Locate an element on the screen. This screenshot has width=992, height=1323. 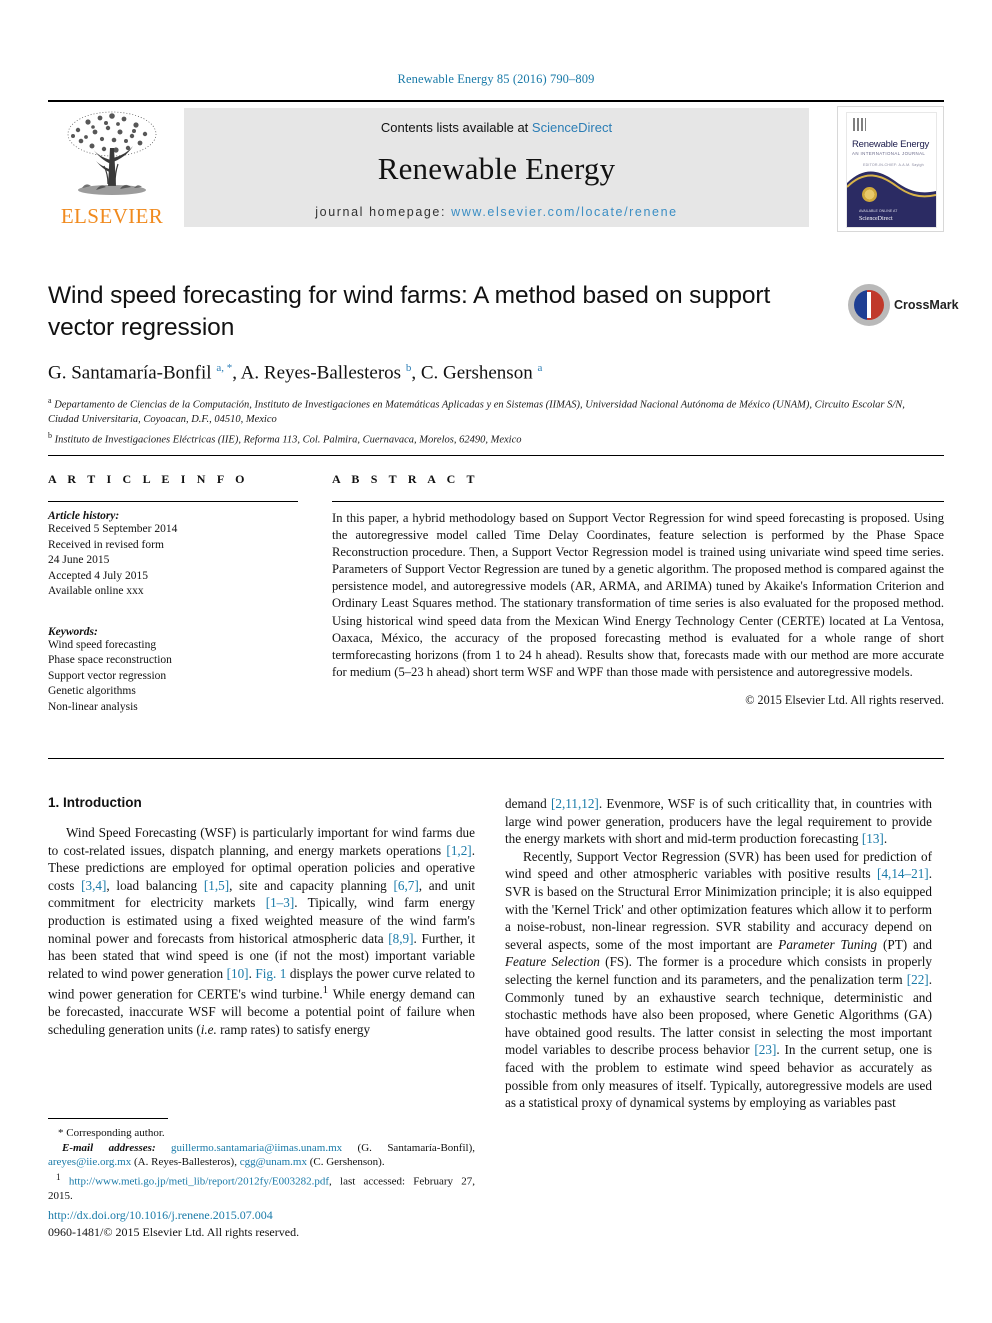
history-line: 24 June 2015 is located at coordinates (79, 560).